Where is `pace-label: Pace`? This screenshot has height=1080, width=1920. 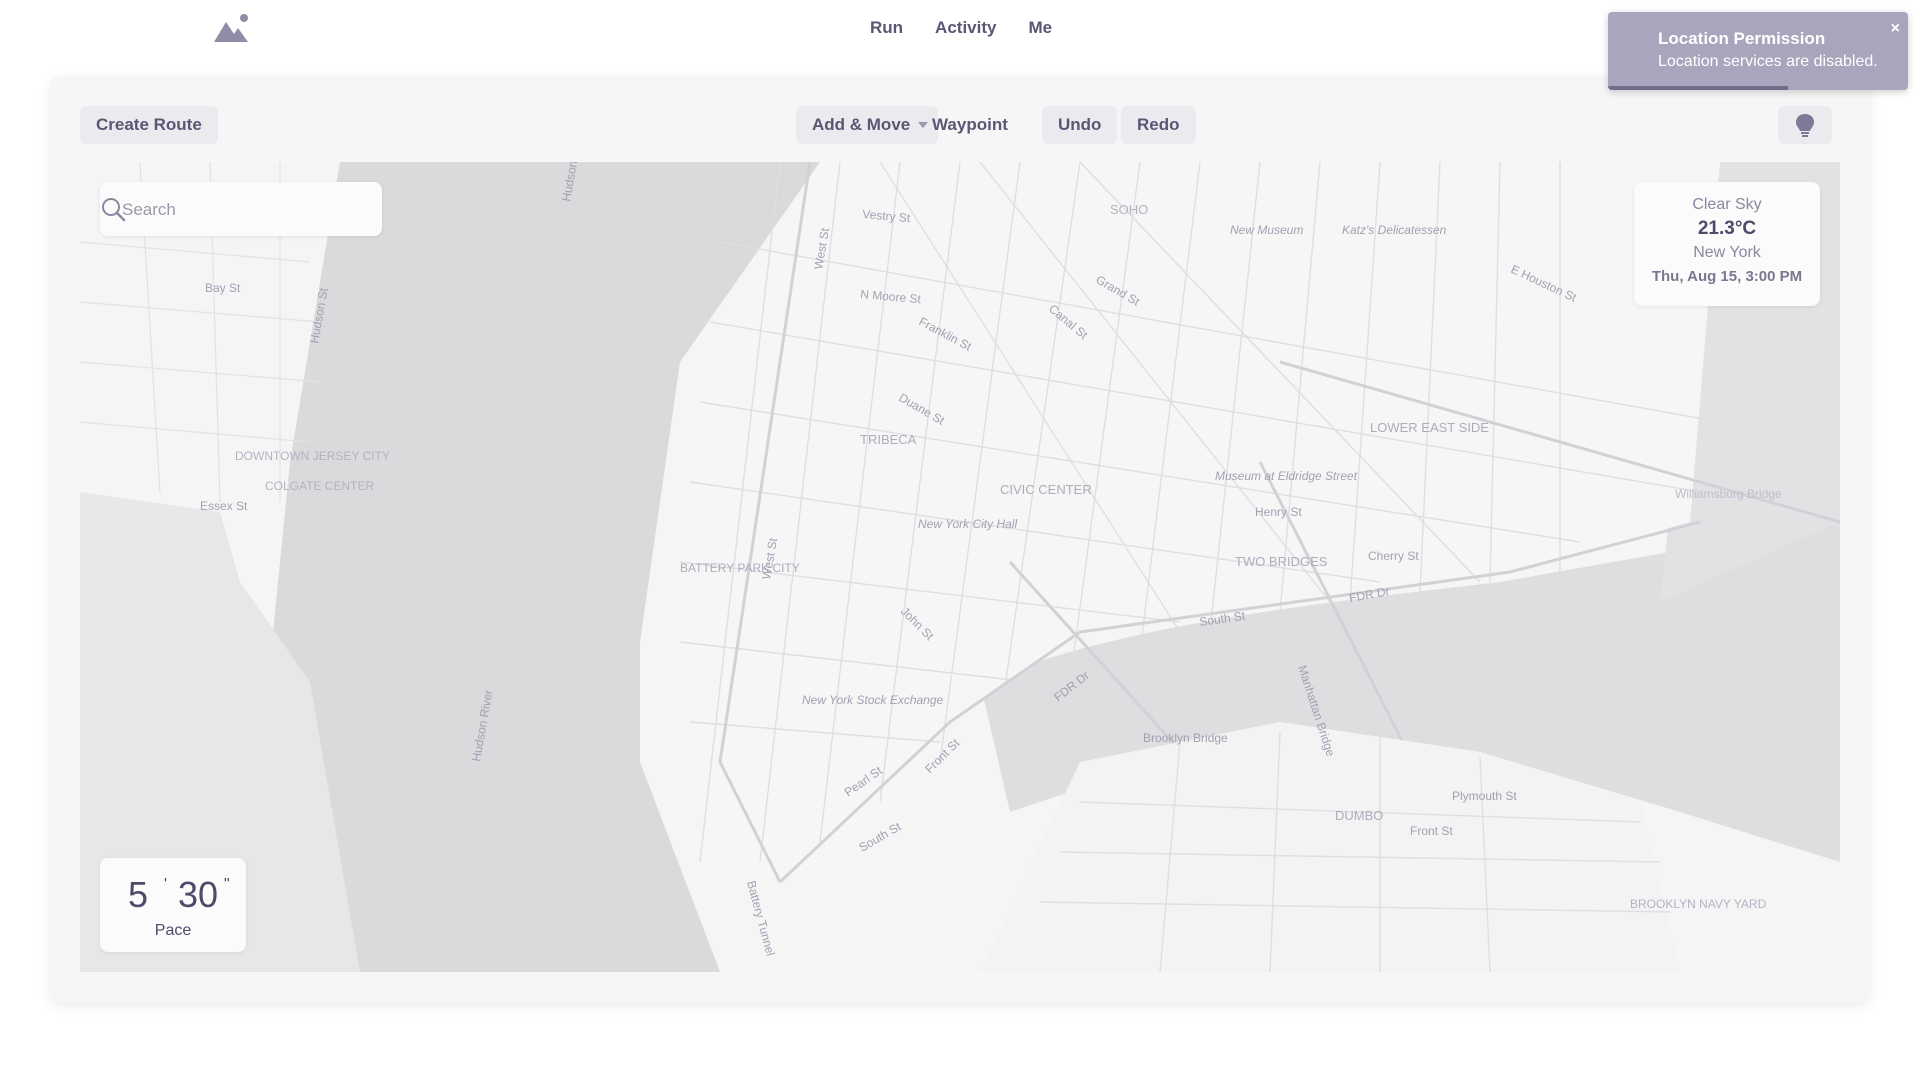
pace-label: Pace is located at coordinates (173, 930).